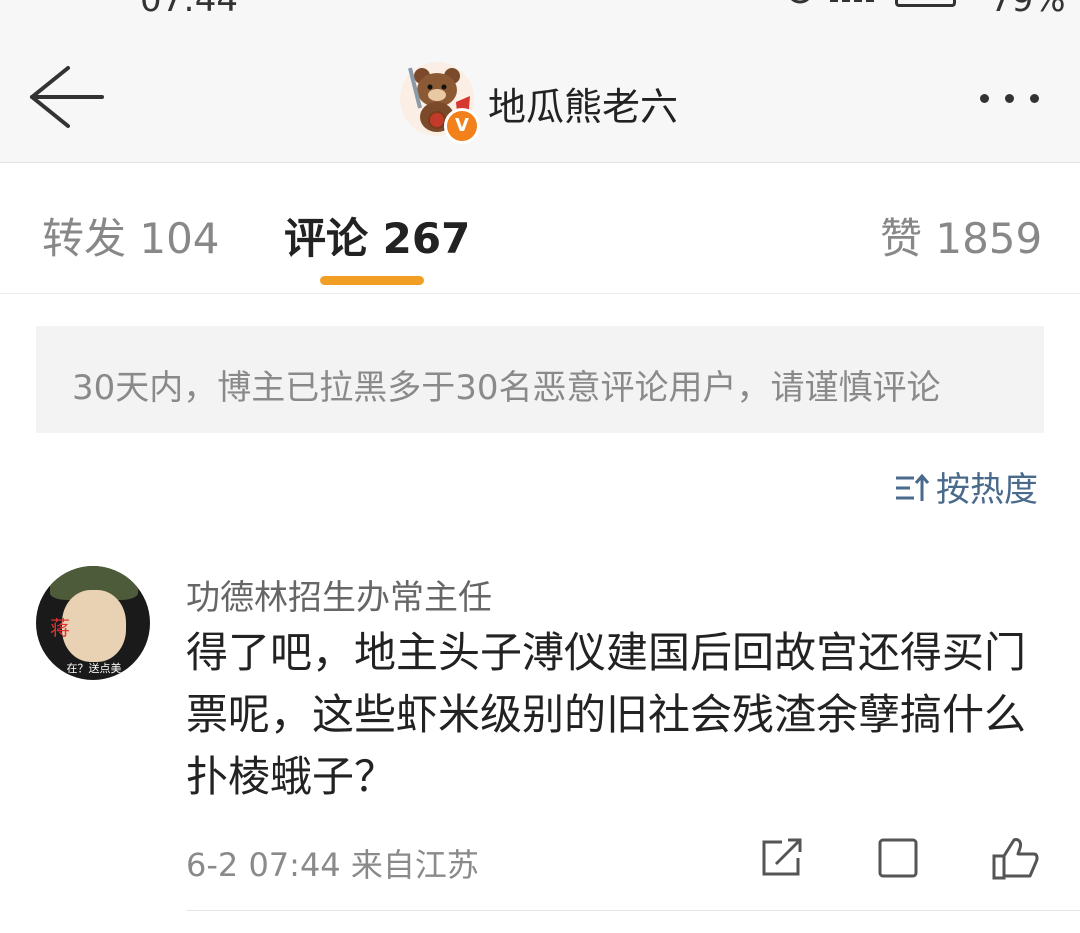  Describe the element at coordinates (898, 858) in the screenshot. I see `comment-icon` at that location.